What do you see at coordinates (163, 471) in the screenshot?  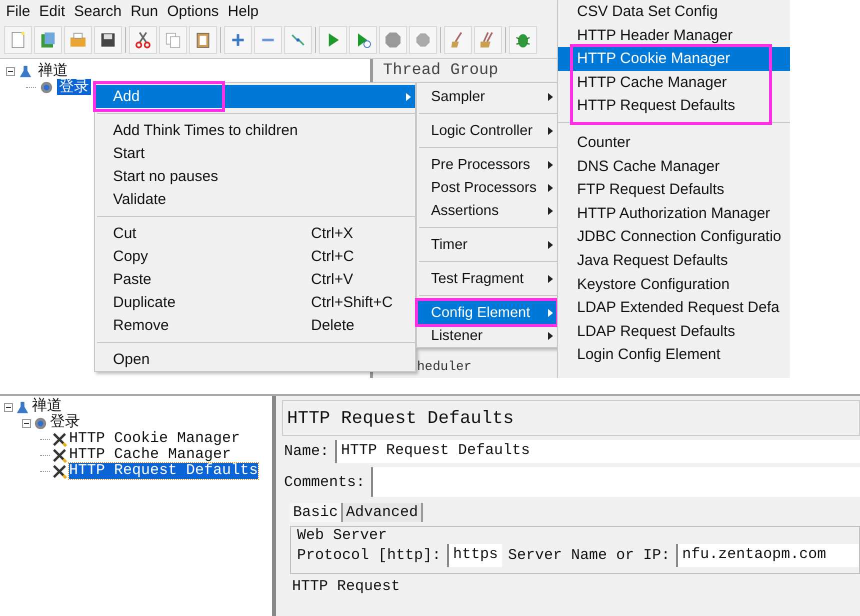 I see `tree-node: HTTP Request Defaults` at bounding box center [163, 471].